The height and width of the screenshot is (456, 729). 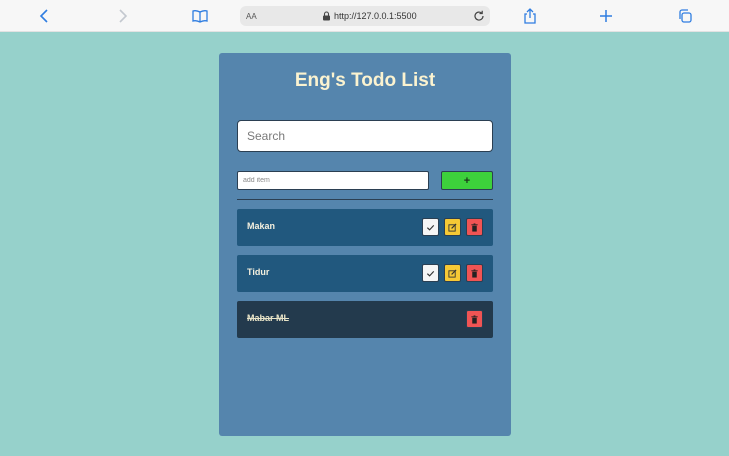 What do you see at coordinates (530, 16) in the screenshot?
I see `share-icon` at bounding box center [530, 16].